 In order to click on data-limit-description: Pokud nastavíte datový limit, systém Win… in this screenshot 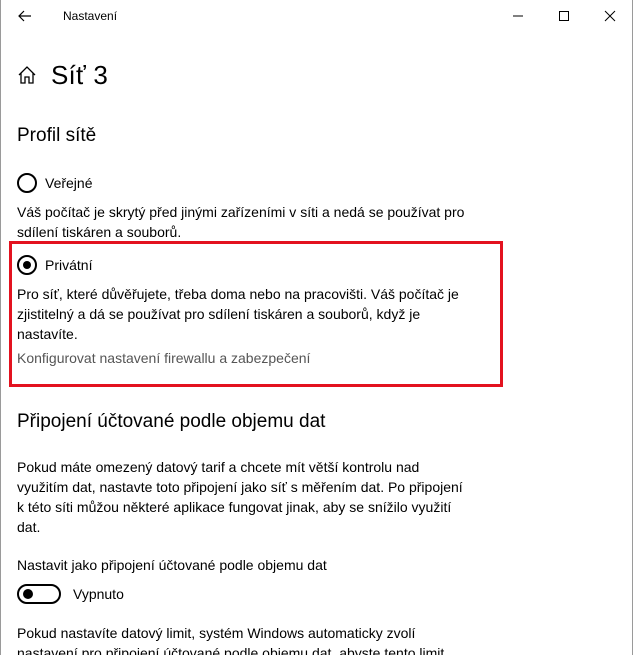, I will do `click(230, 639)`.